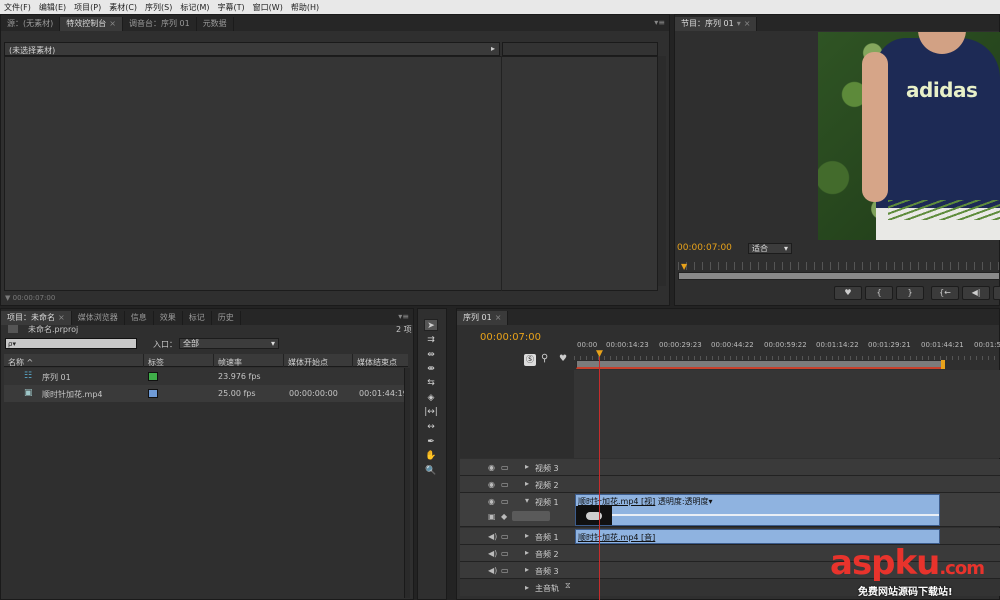  I want to click on program-timecode: 00:00:07:00, so click(704, 248).